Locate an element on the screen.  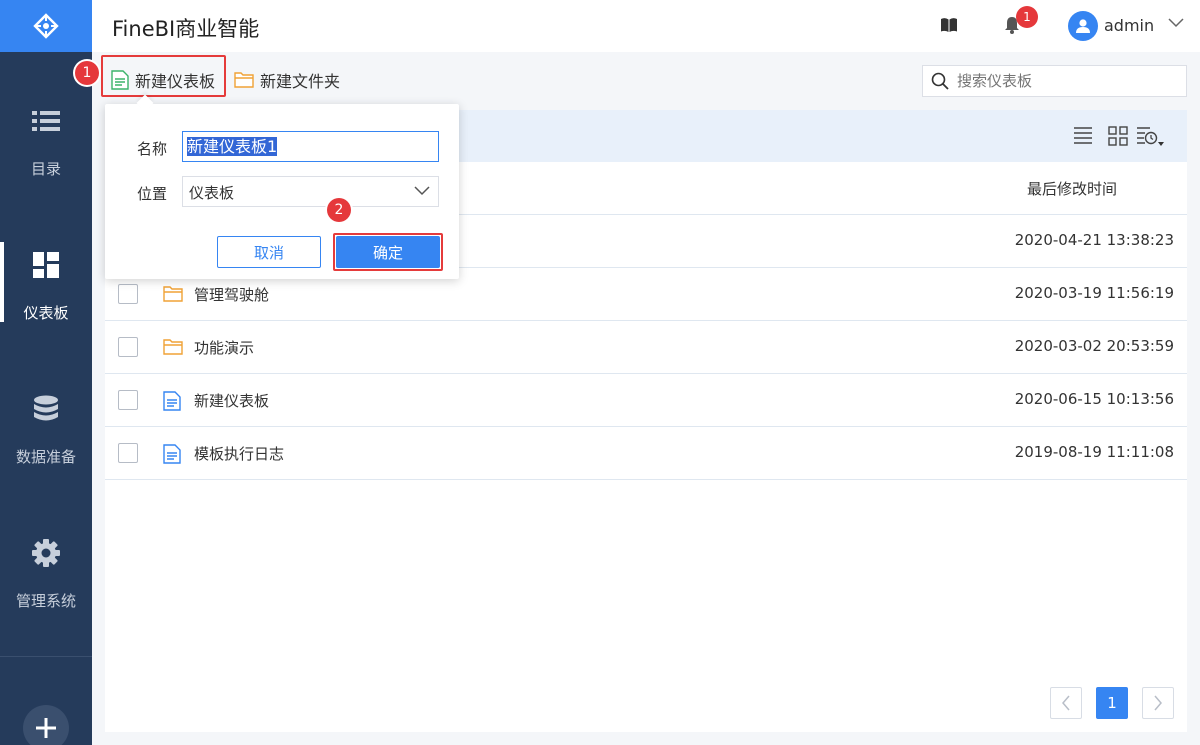
row-name: 模板执行日志 is located at coordinates (239, 453).